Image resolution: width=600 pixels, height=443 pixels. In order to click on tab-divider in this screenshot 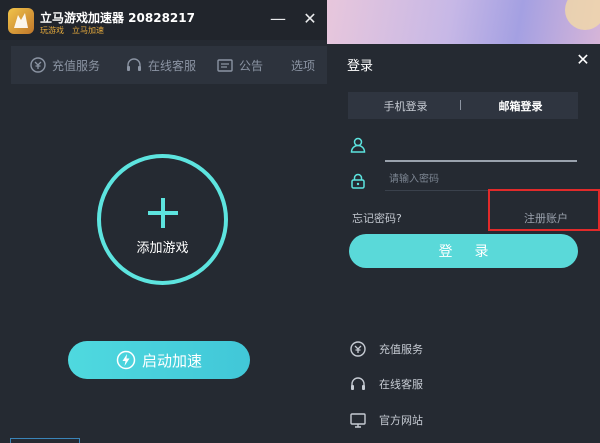, I will do `click(460, 105)`.